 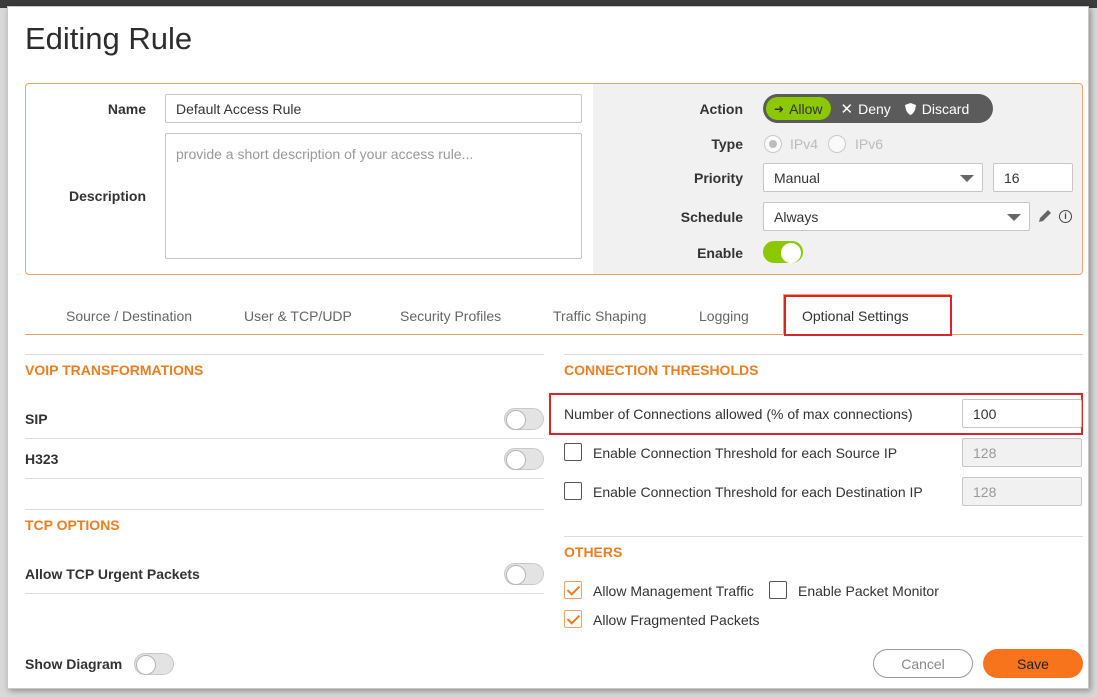 What do you see at coordinates (1022, 452) in the screenshot?
I see `source-threshold-input: 128` at bounding box center [1022, 452].